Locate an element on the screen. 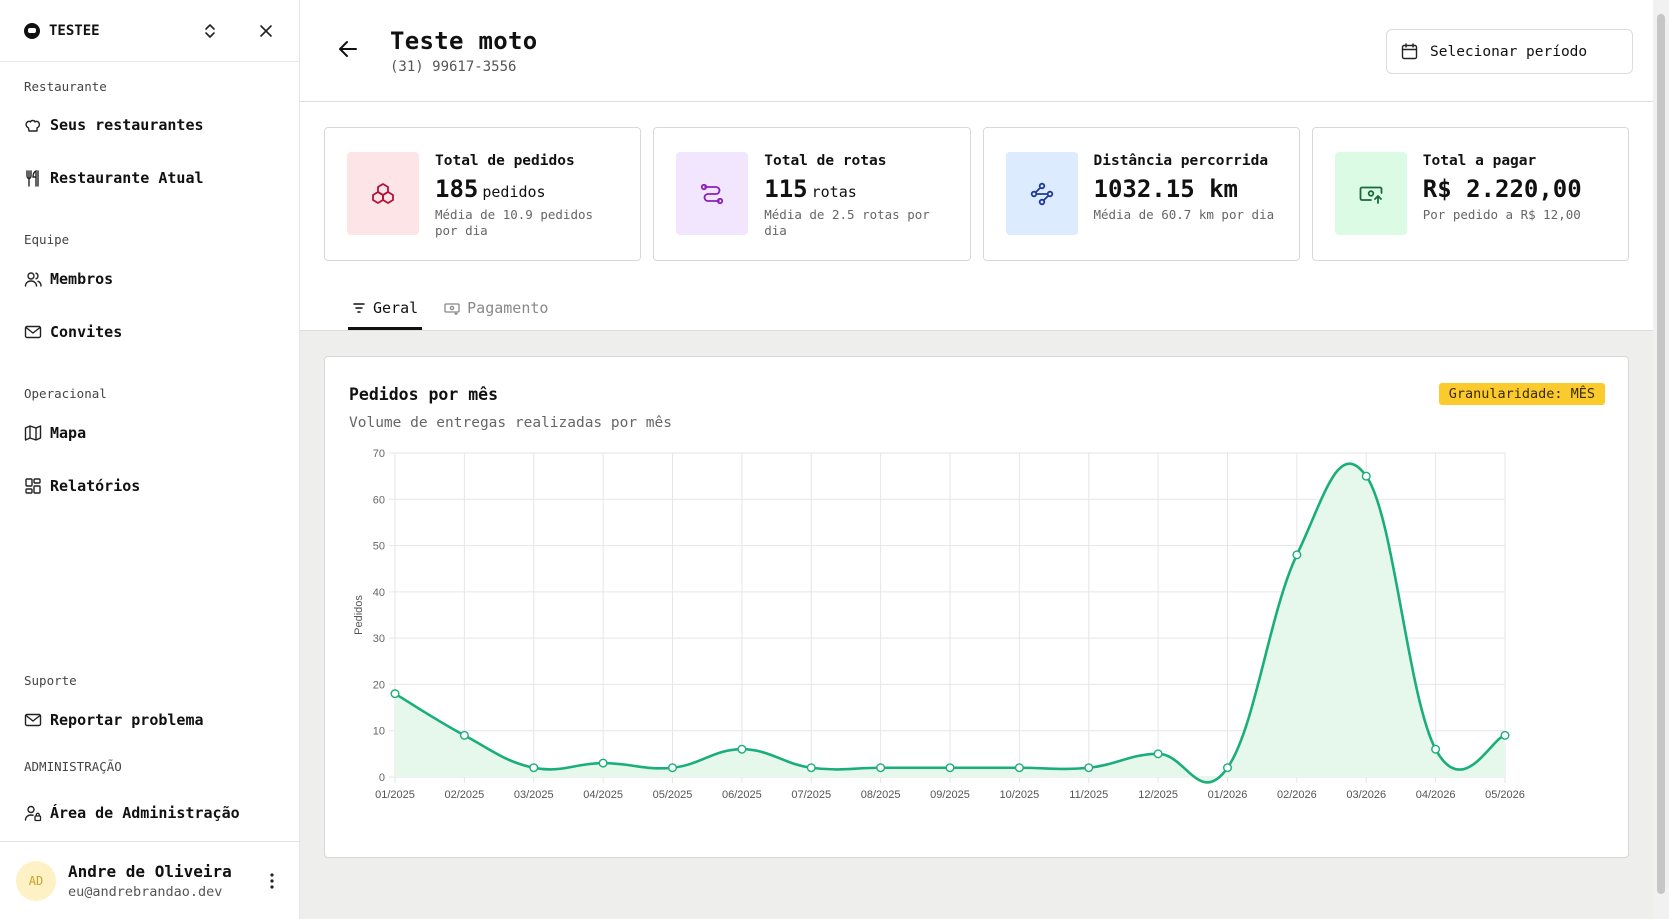 This screenshot has height=919, width=1669. tab-geral: Geral is located at coordinates (385, 311).